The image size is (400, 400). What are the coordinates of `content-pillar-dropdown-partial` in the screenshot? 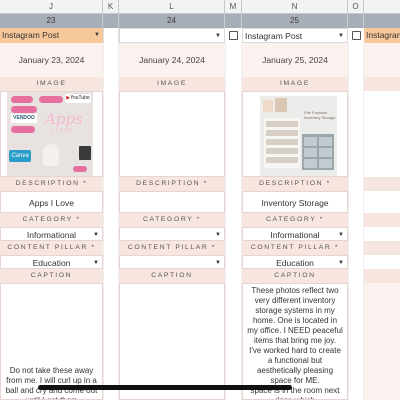 It's located at (382, 262).